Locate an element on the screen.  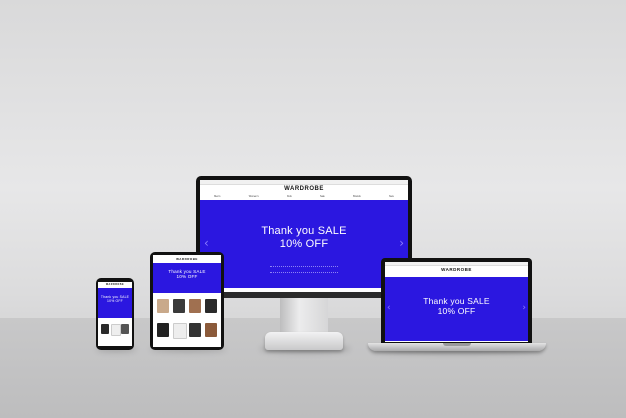
hero-fine-print is located at coordinates (304, 269).